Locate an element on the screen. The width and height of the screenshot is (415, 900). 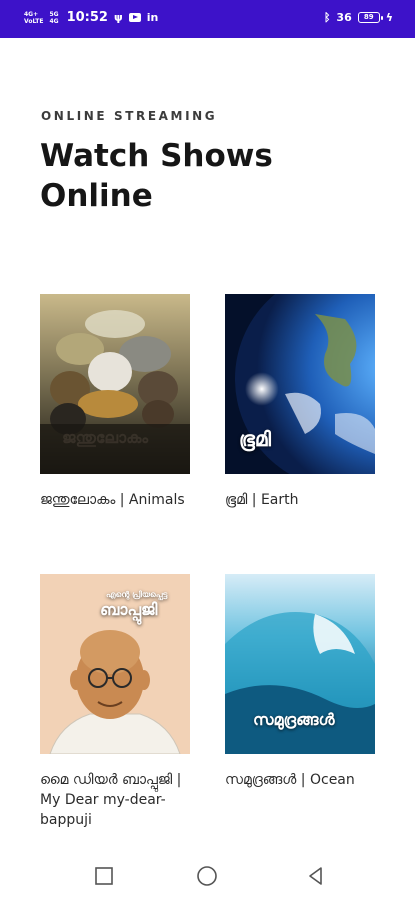
usb-icon: ψ is located at coordinates (118, 17).